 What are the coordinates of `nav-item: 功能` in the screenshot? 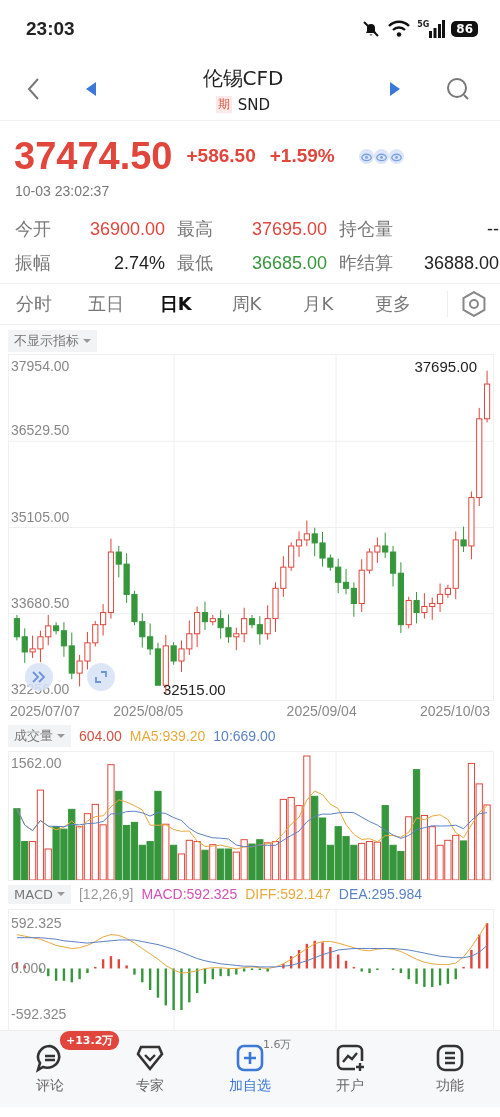 It's located at (450, 1069).